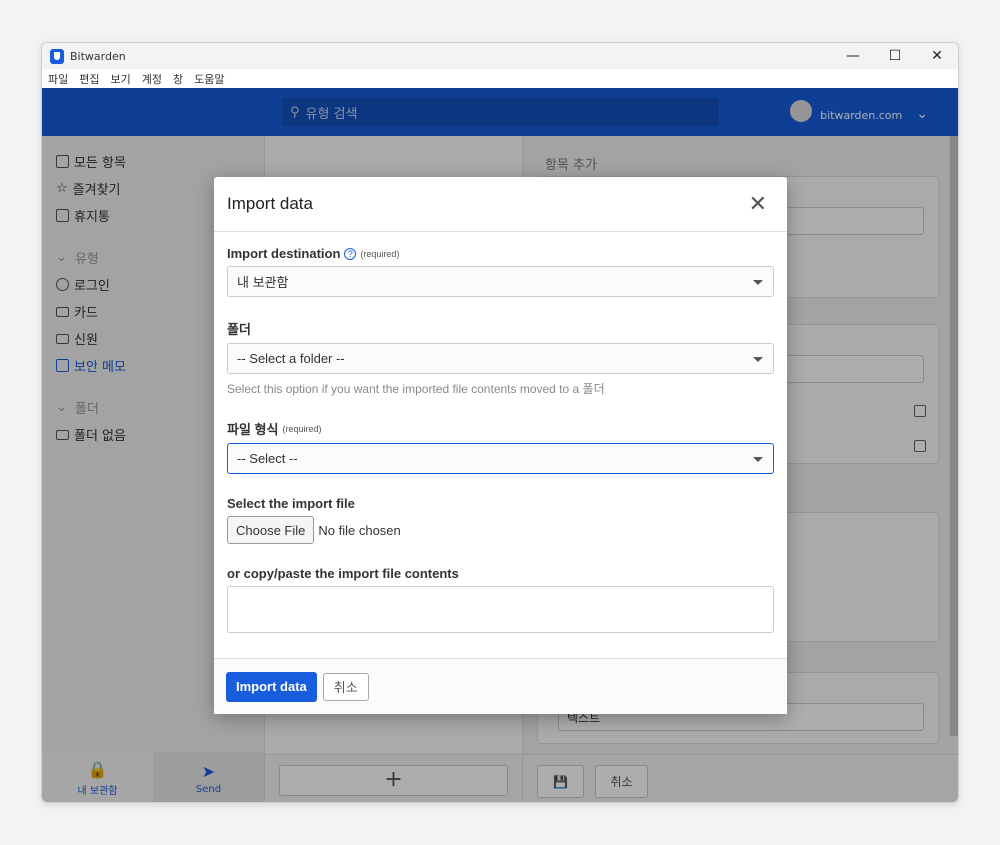  What do you see at coordinates (895, 56) in the screenshot?
I see `maximize-button: ☐` at bounding box center [895, 56].